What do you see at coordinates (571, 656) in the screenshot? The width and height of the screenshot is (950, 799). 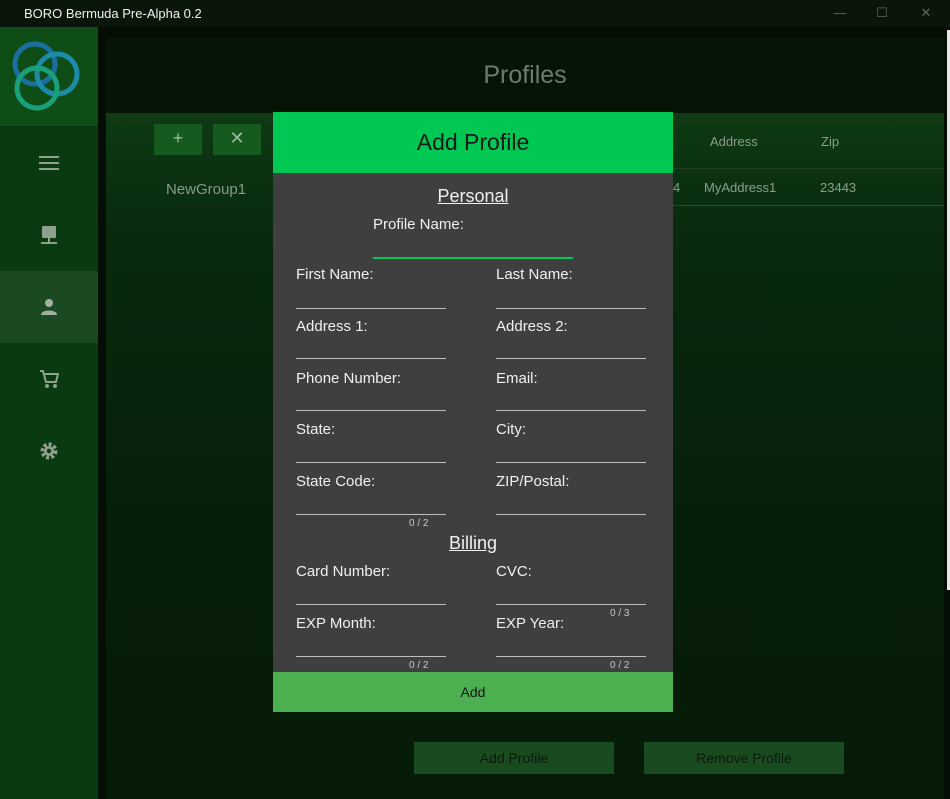 I see `exp-year-input` at bounding box center [571, 656].